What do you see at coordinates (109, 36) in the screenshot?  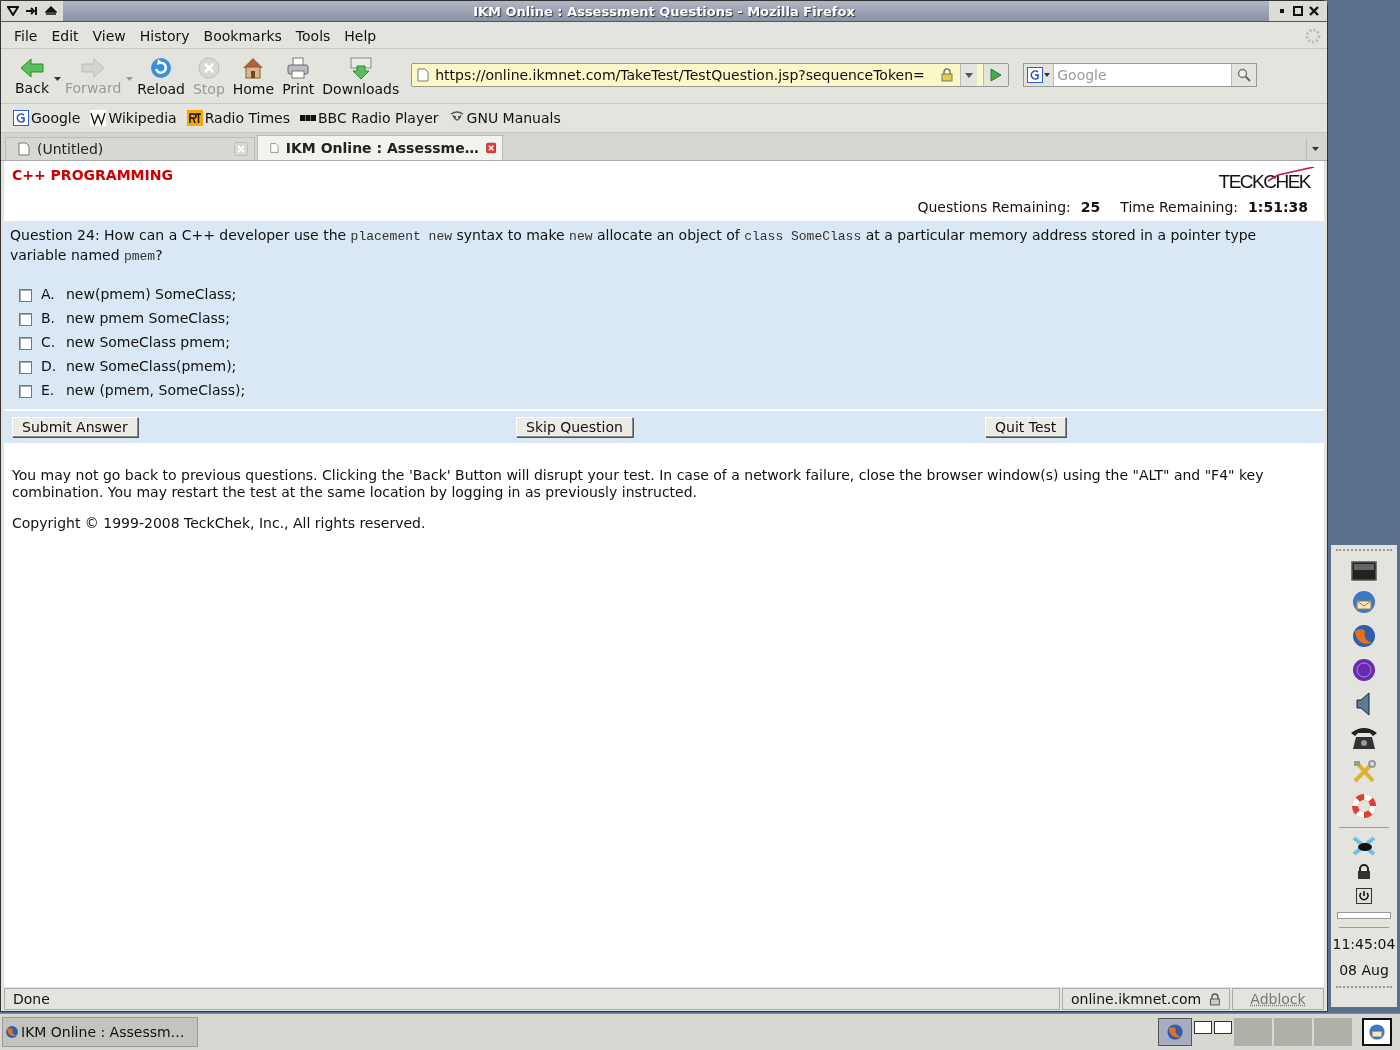 I see `menu-item: View` at bounding box center [109, 36].